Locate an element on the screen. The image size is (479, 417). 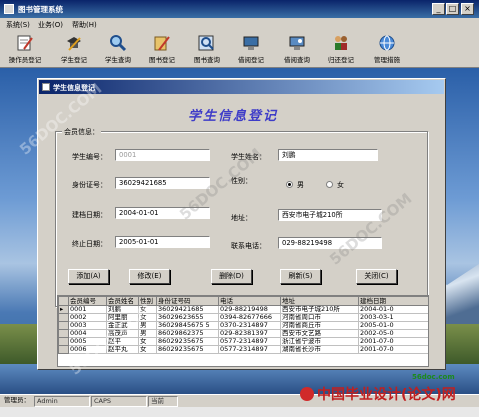
management-button: 管理措施 is located at coordinates (387, 50).